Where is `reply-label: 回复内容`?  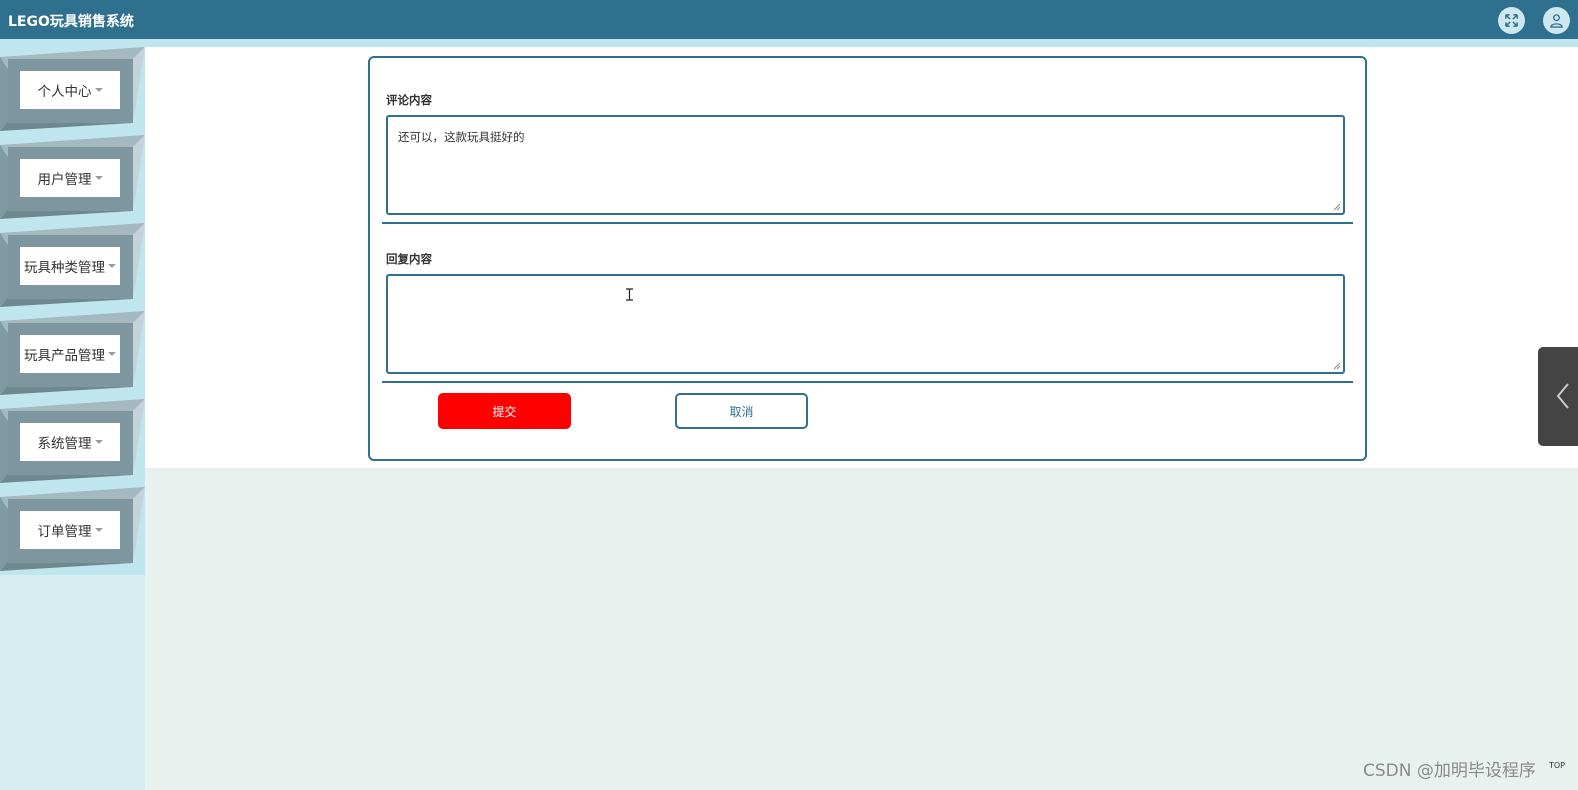
reply-label: 回复内容 is located at coordinates (409, 259).